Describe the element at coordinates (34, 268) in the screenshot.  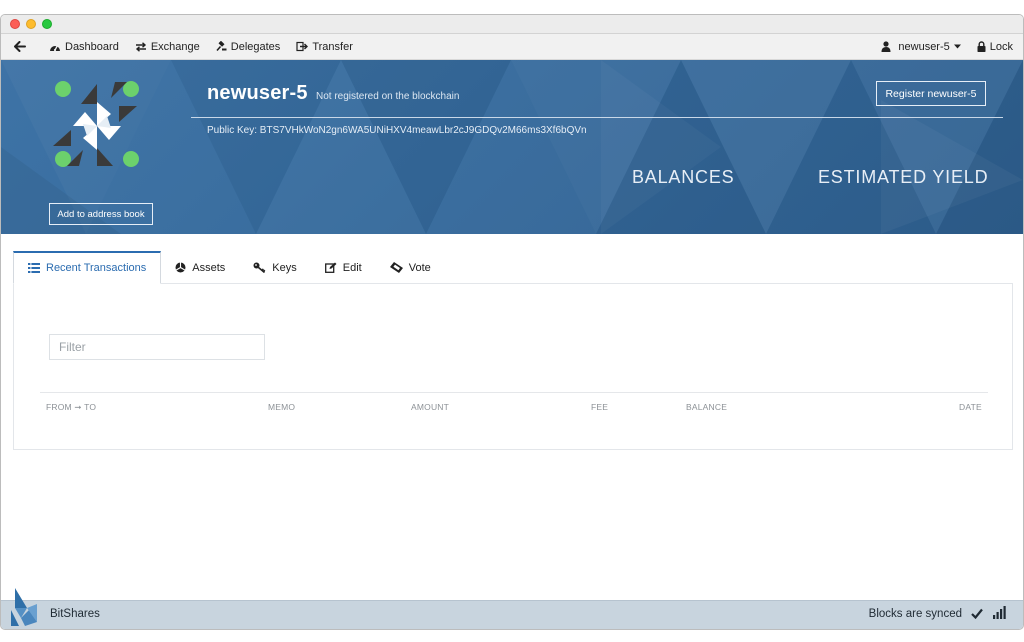
I see `list-icon` at that location.